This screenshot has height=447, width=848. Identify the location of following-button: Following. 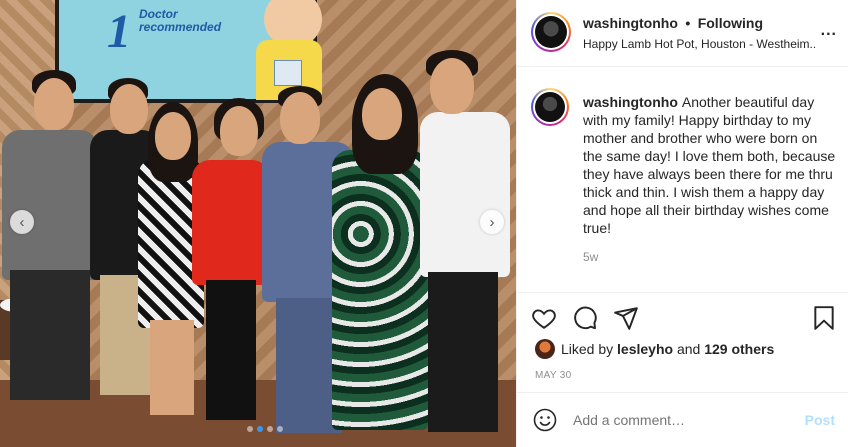
(730, 23).